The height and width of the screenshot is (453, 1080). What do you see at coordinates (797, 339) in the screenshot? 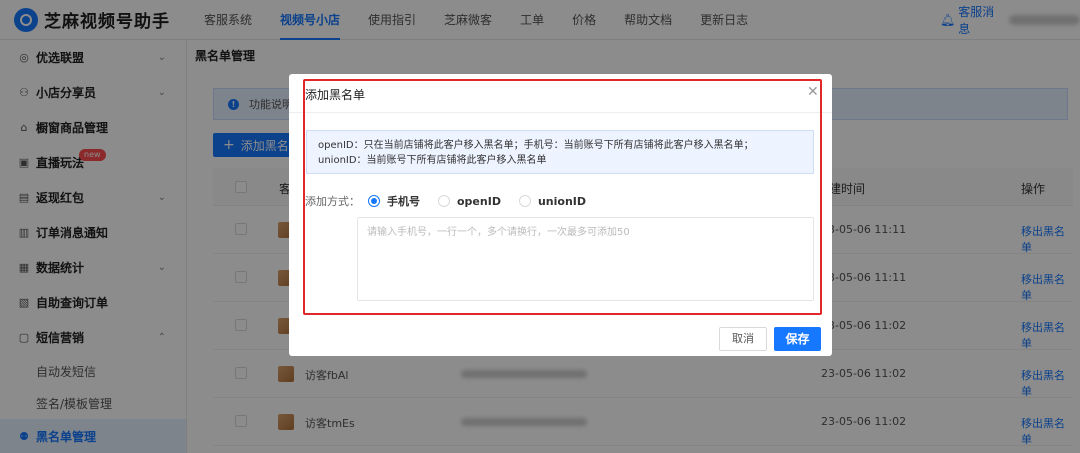
I see `save-button: 保存` at bounding box center [797, 339].